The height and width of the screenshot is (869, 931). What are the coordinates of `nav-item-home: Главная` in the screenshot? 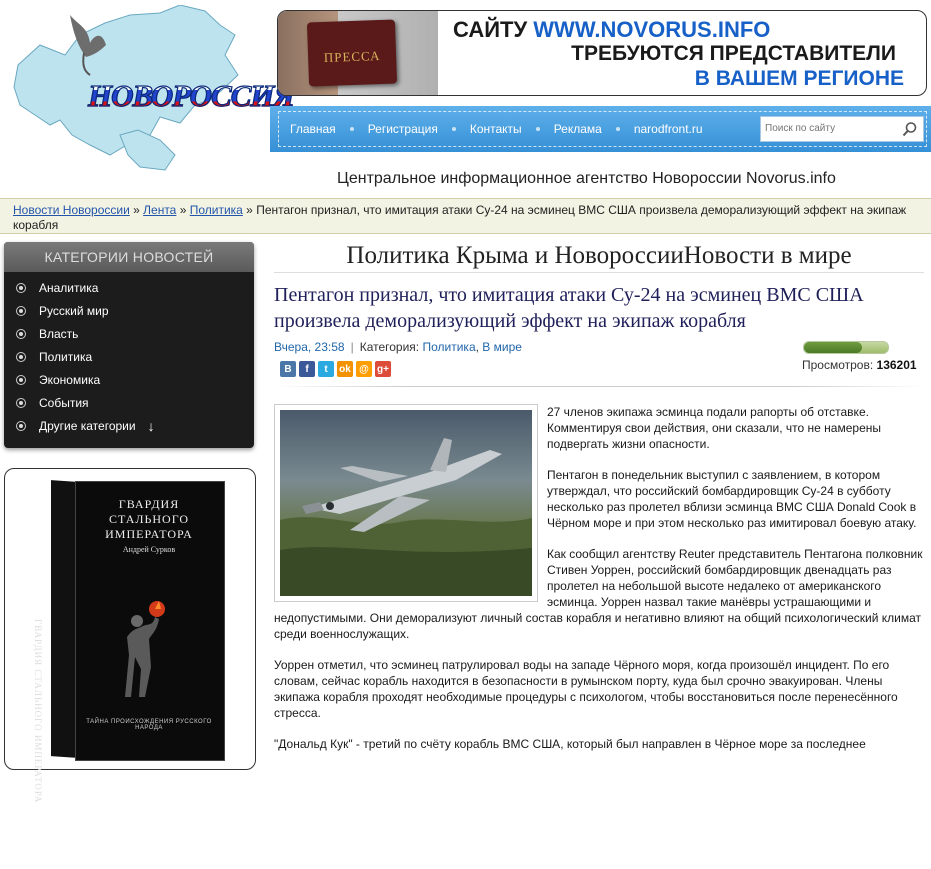 It's located at (320, 129).